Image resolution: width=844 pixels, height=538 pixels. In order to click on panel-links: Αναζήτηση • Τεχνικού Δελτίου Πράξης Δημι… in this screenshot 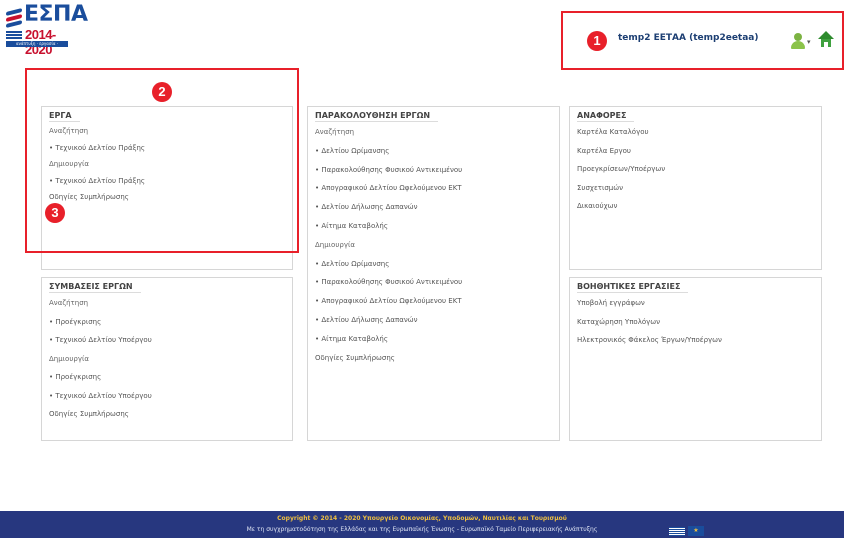, I will do `click(168, 164)`.